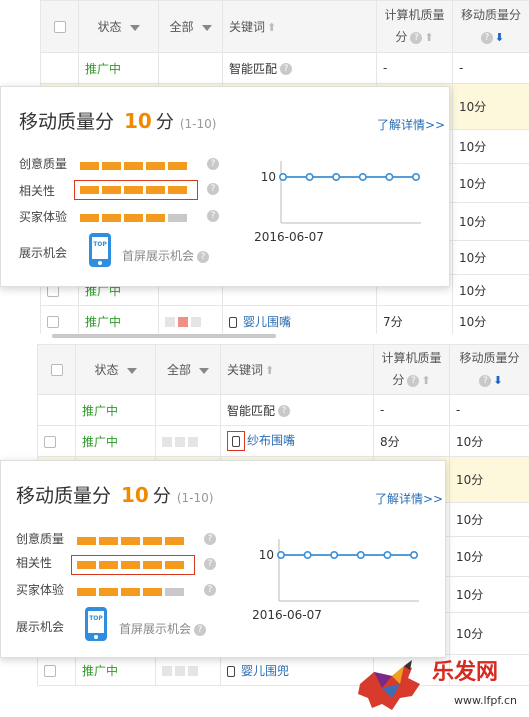 The width and height of the screenshot is (529, 717). Describe the element at coordinates (335, 580) in the screenshot. I see `quality-trend-chart: 10 2016-06-07` at that location.